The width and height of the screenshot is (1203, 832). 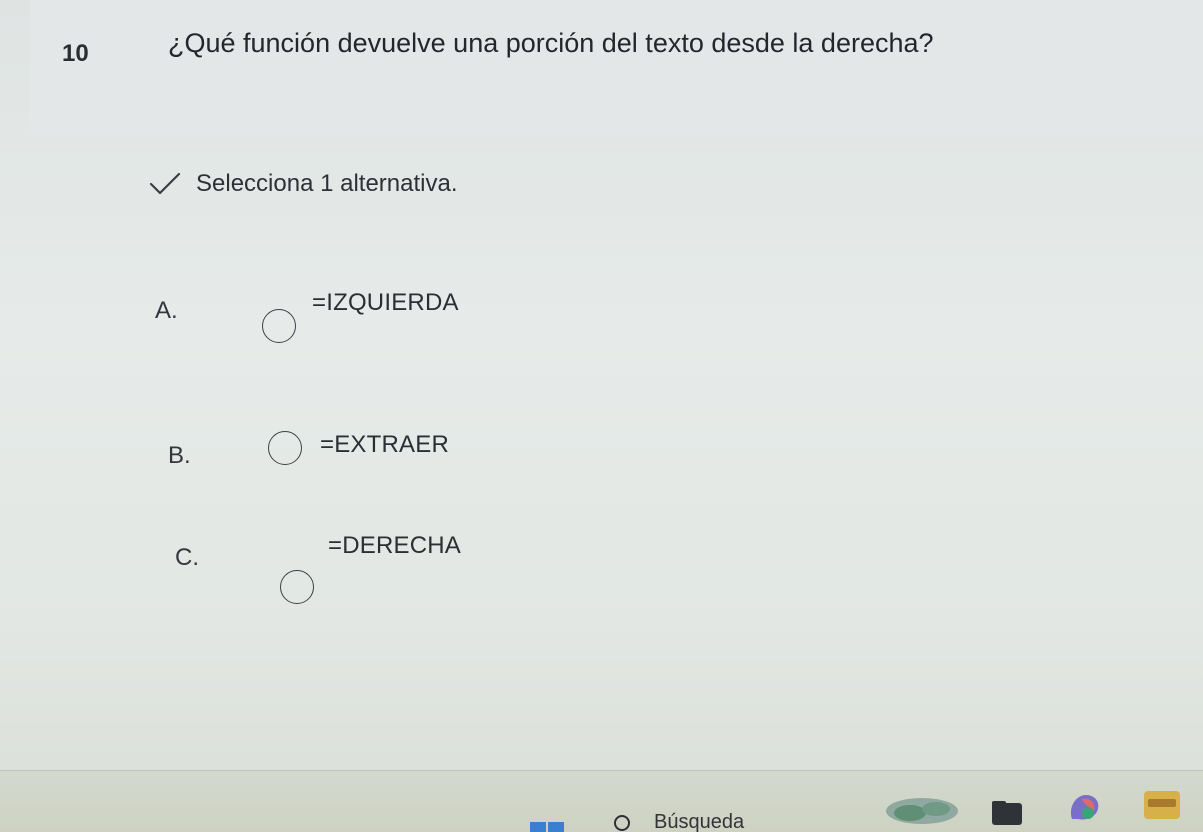 I want to click on file-explorer-icon, so click(x=1007, y=812).